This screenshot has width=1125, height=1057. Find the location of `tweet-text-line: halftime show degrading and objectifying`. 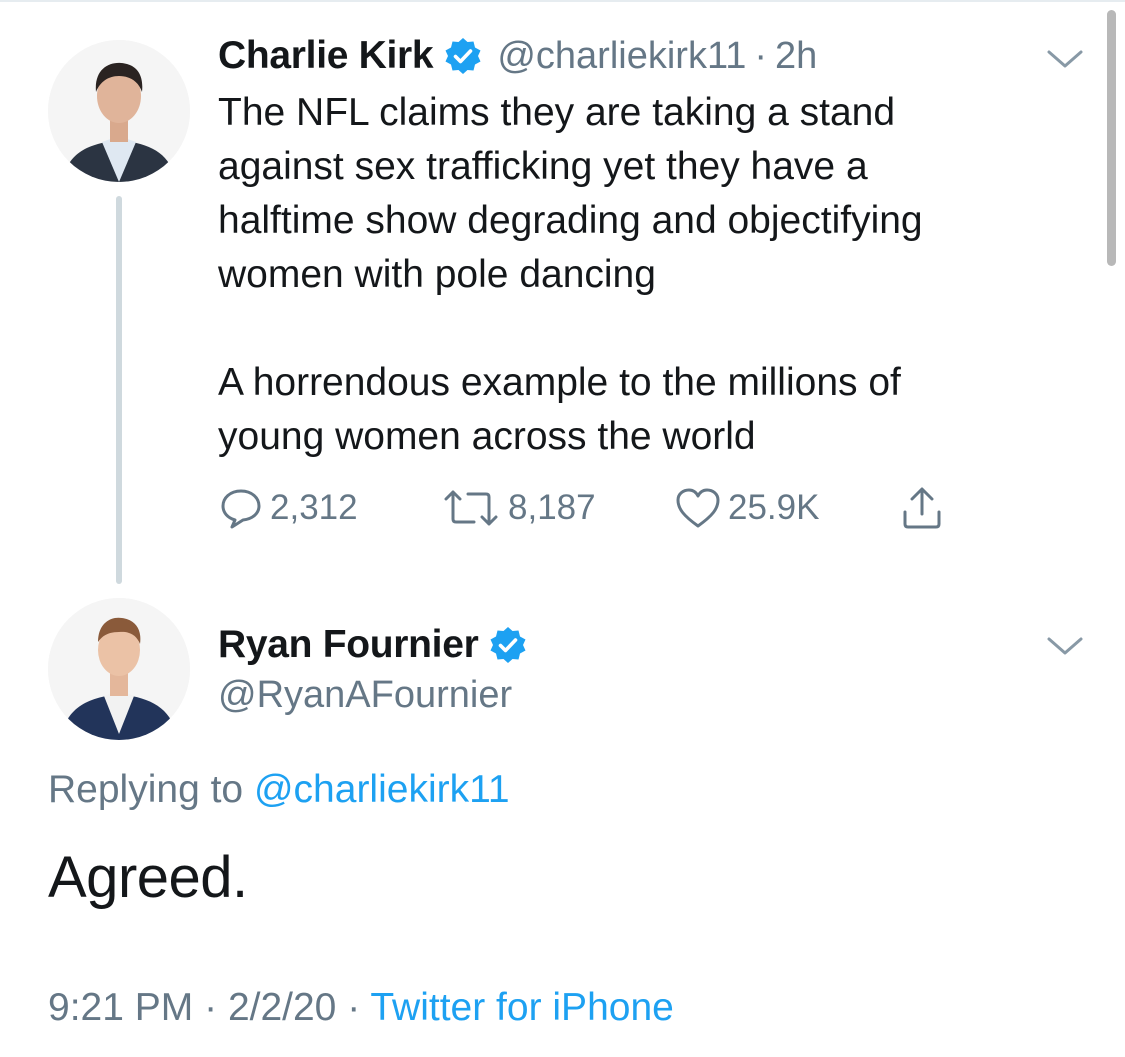

tweet-text-line: halftime show degrading and objectifying is located at coordinates (570, 220).